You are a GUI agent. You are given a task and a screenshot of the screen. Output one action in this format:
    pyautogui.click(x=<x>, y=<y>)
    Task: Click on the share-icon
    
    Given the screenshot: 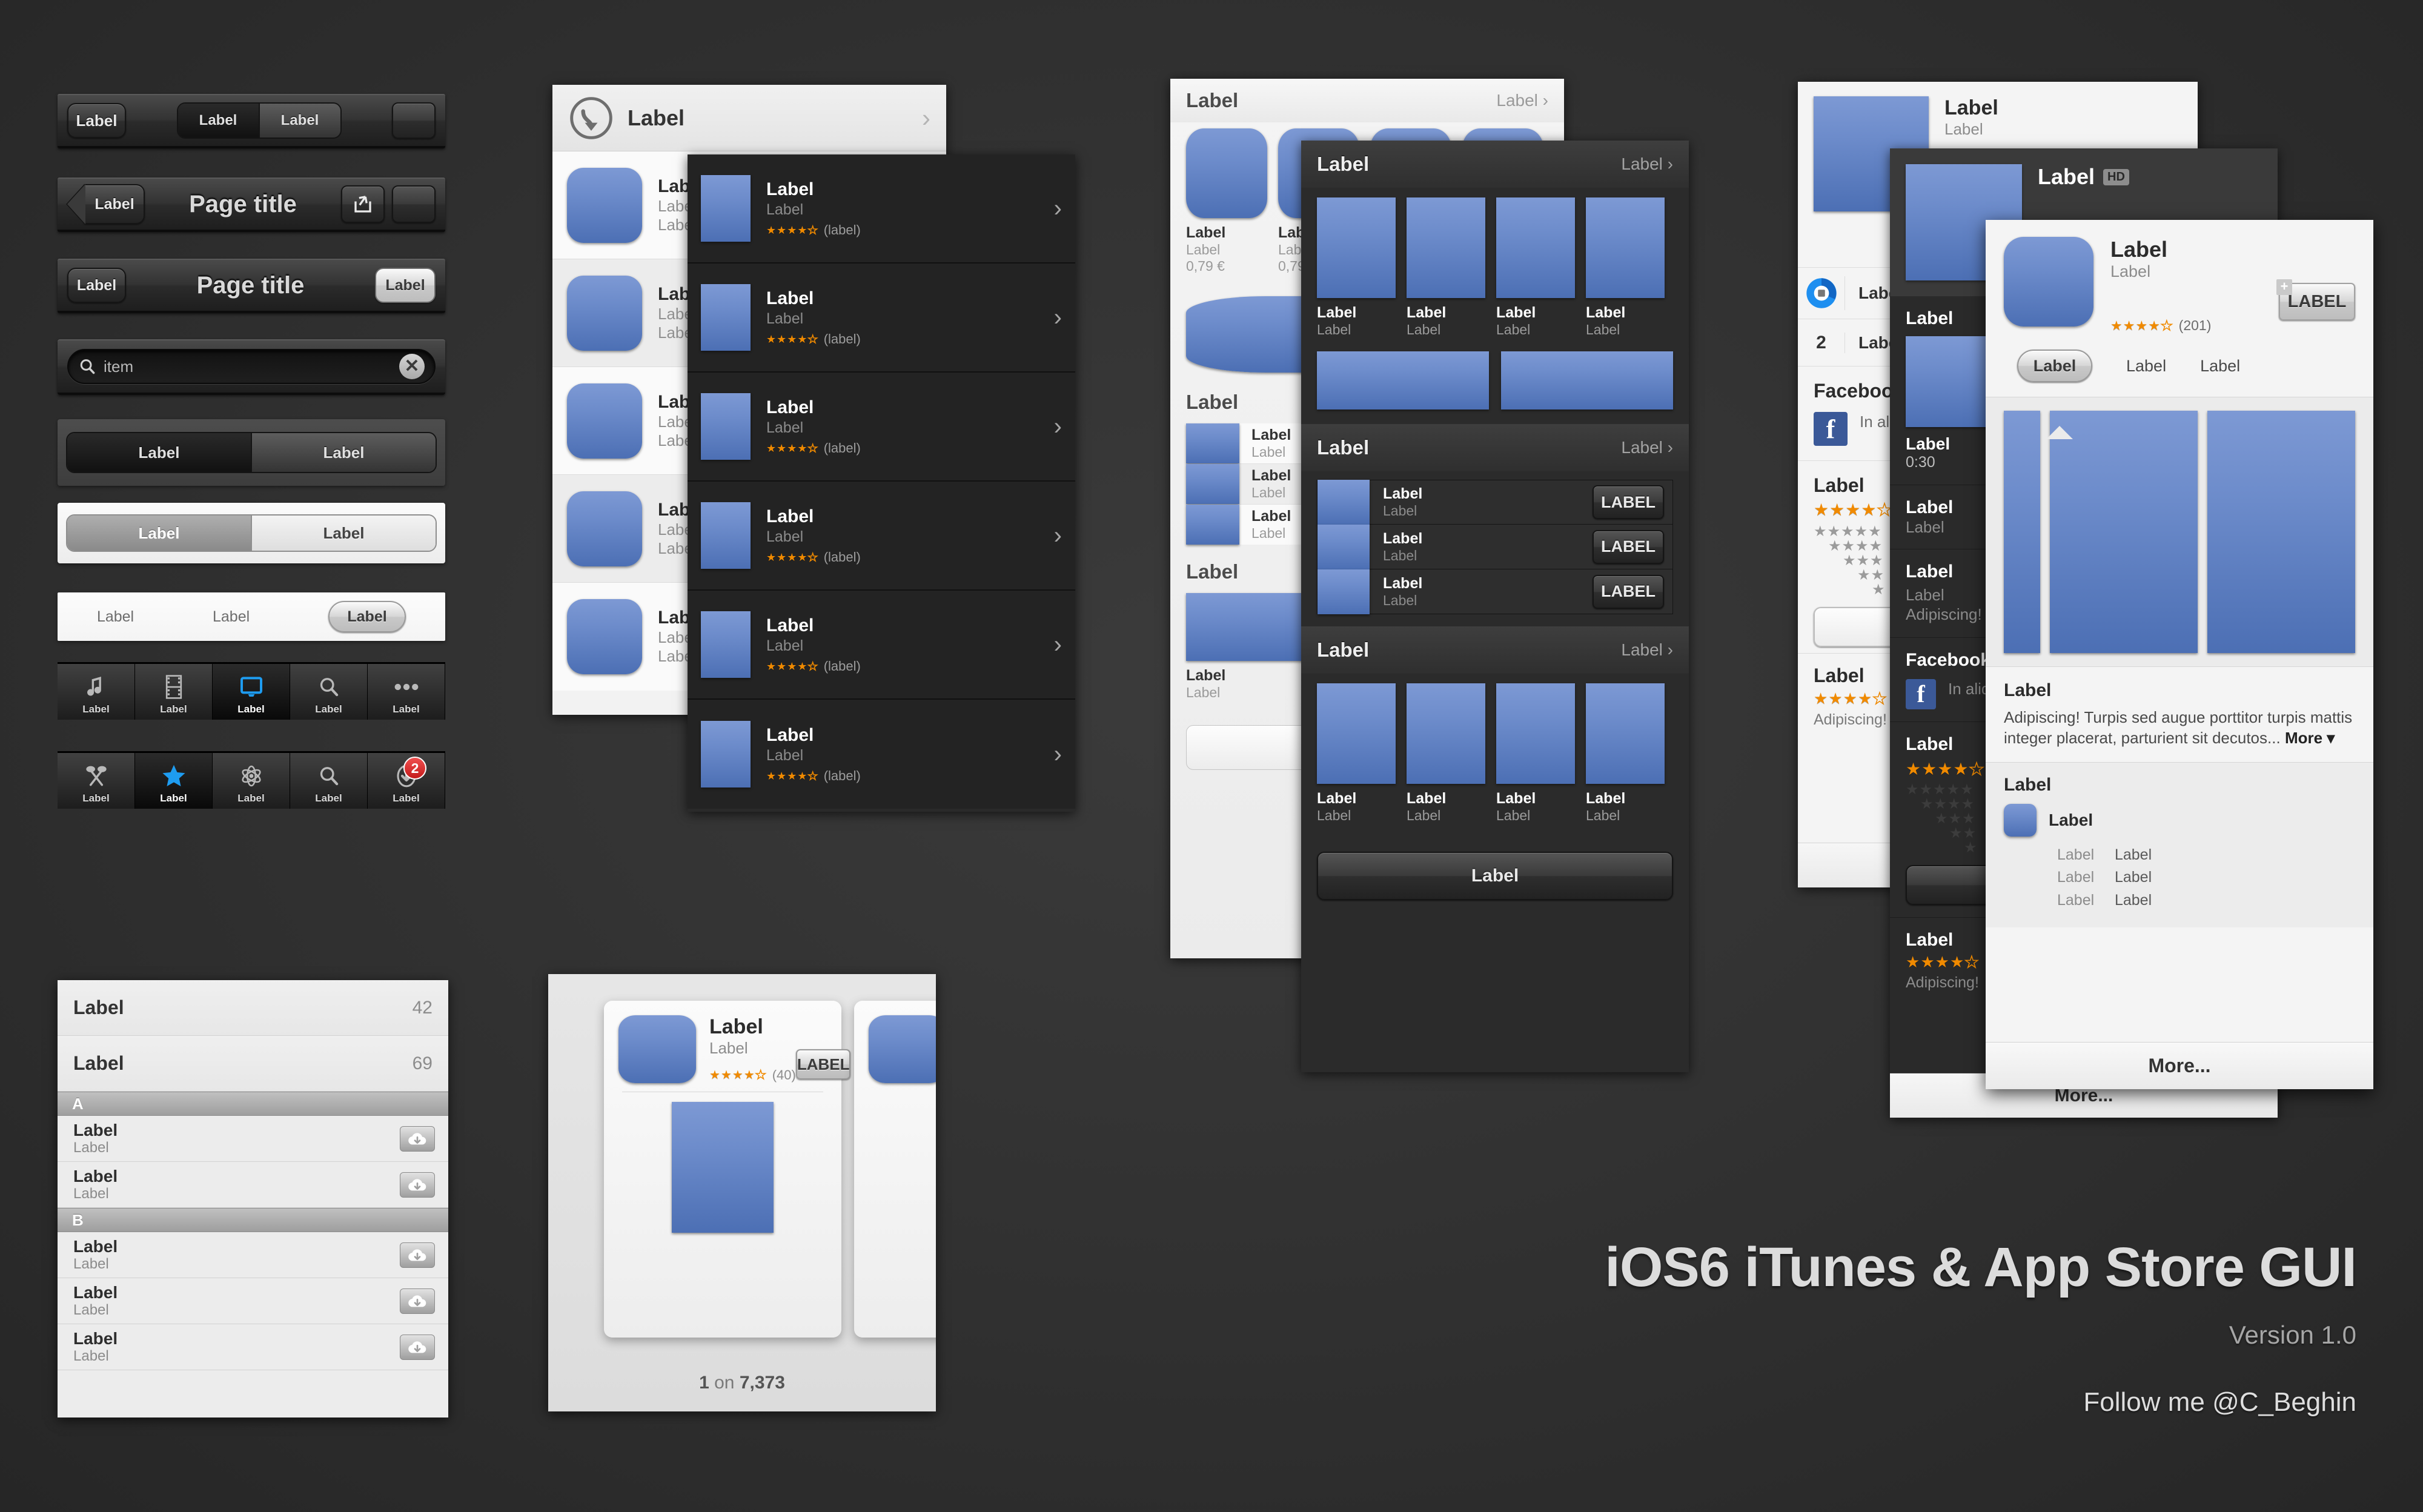 What is the action you would take?
    pyautogui.click(x=363, y=204)
    